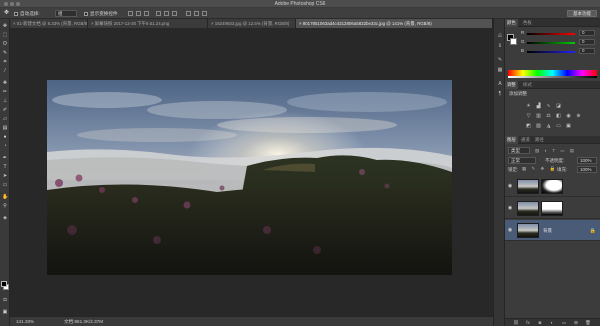  What do you see at coordinates (5, 101) in the screenshot?
I see `clone-stamp-tool-icon: ⊥` at bounding box center [5, 101].